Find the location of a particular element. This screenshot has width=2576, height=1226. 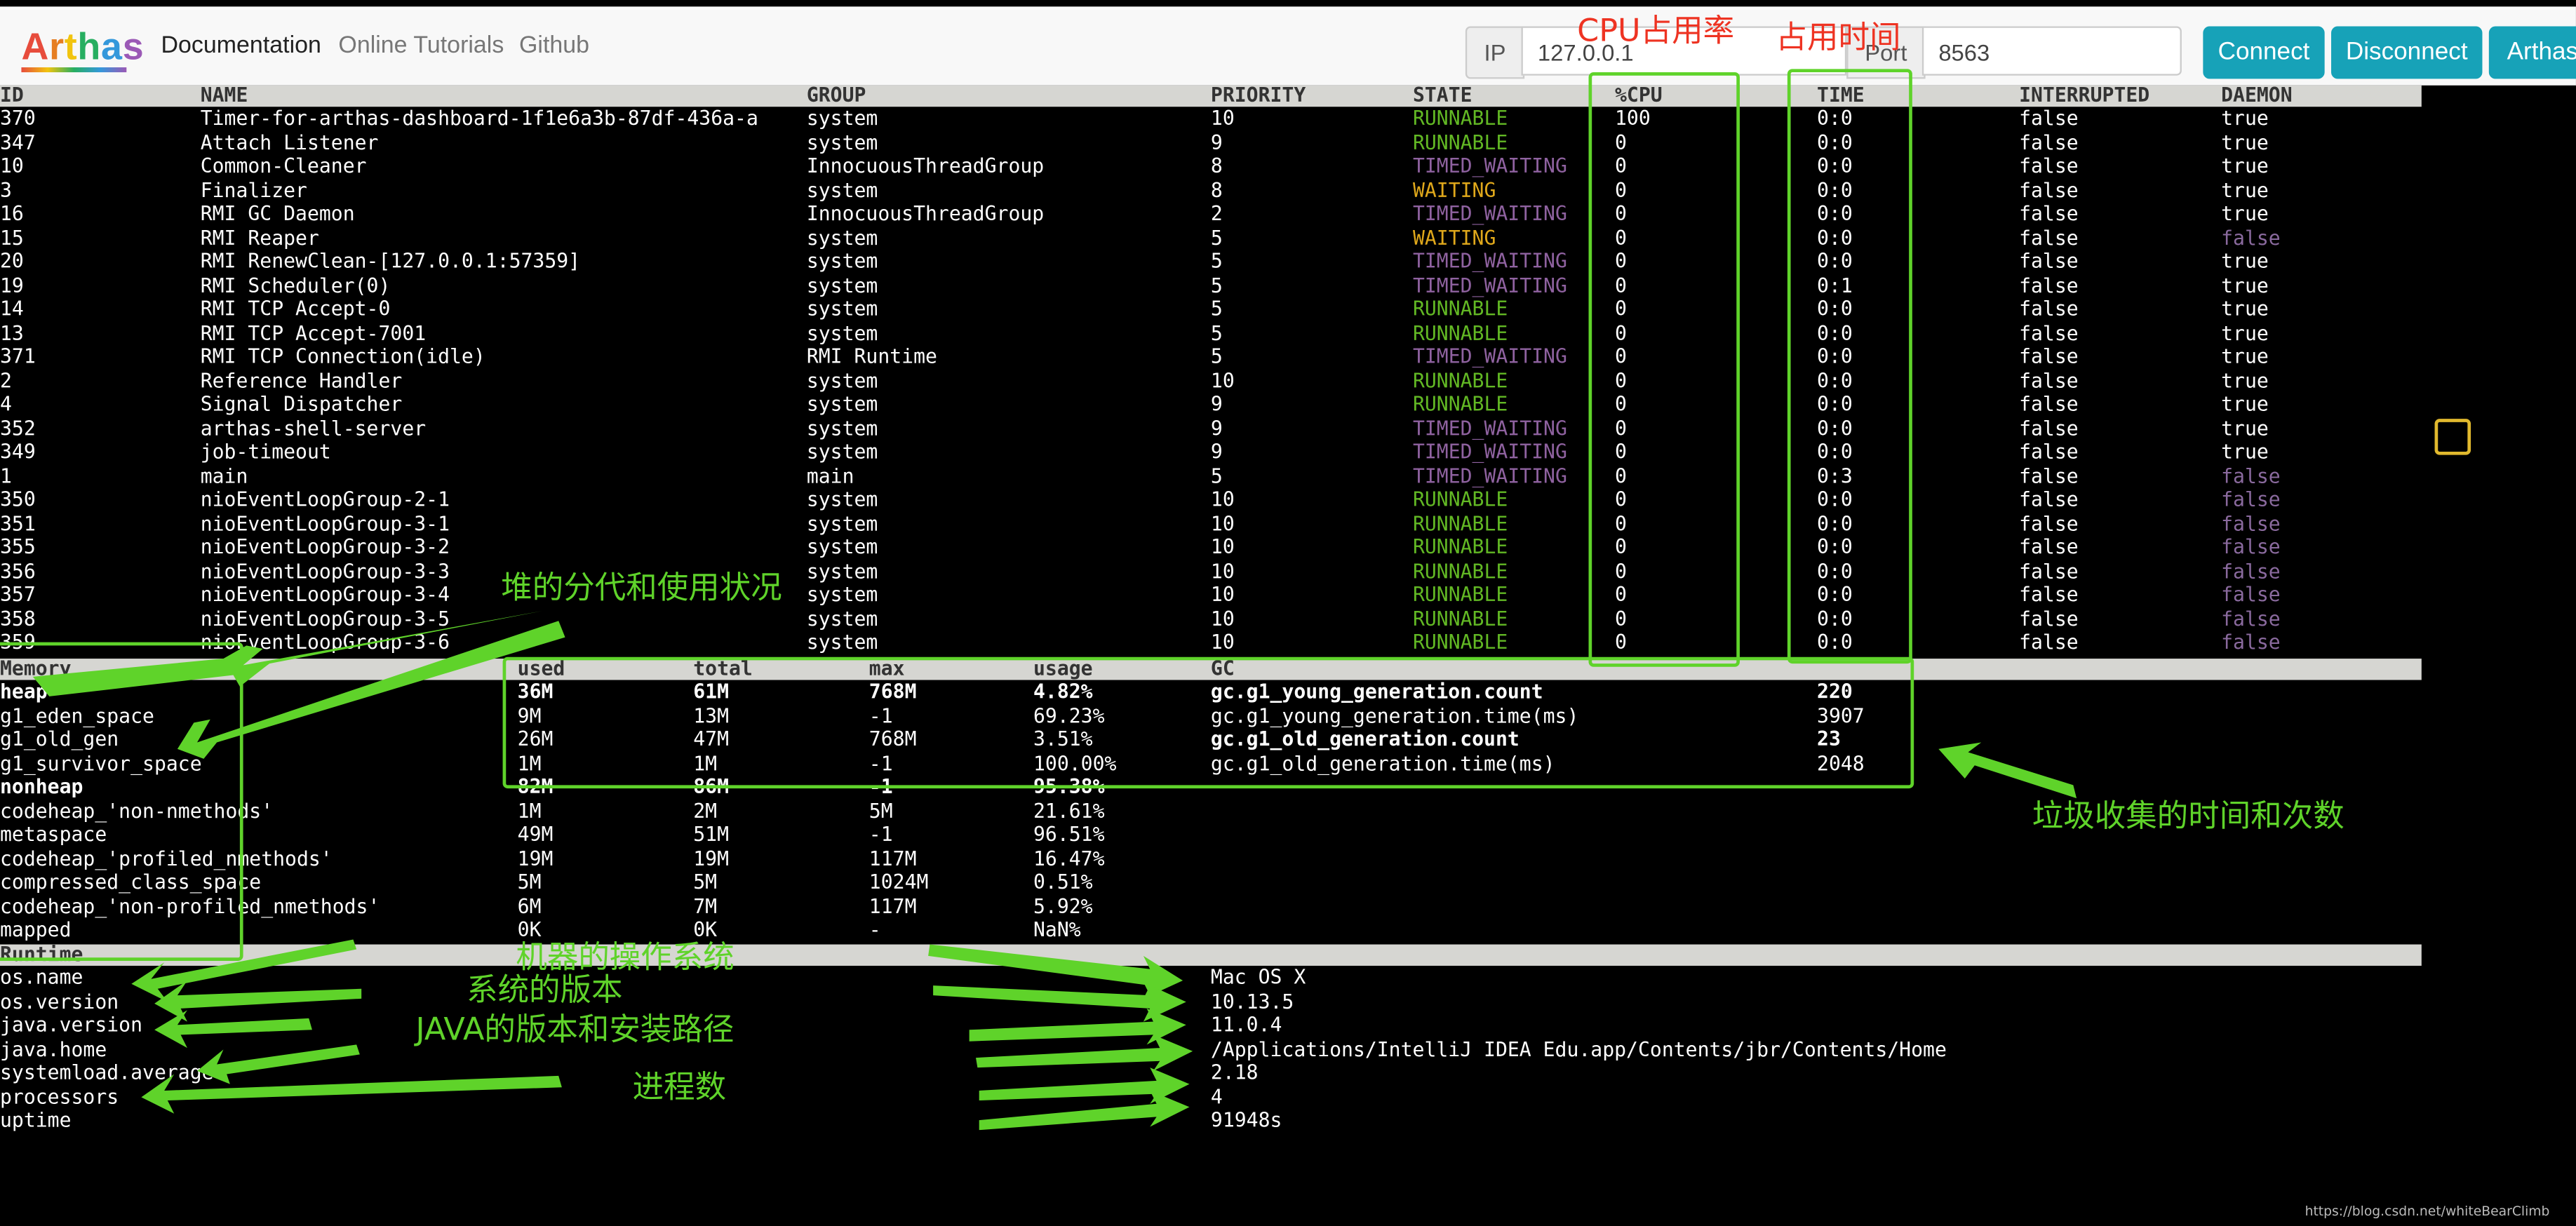

memory-names-highlight is located at coordinates (121, 801).